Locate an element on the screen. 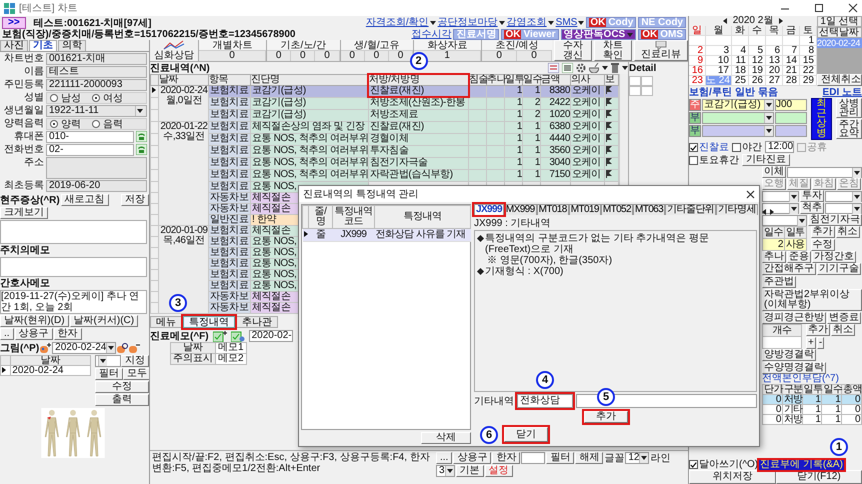 Image resolution: width=862 pixels, height=484 pixels. calendar-day: 28 is located at coordinates (791, 81).